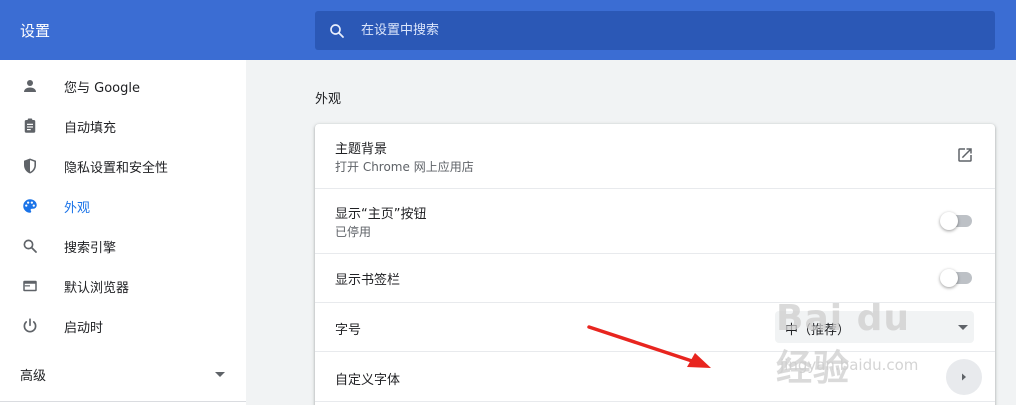  What do you see at coordinates (90, 128) in the screenshot?
I see `sidebar-item-label: 自动填充` at bounding box center [90, 128].